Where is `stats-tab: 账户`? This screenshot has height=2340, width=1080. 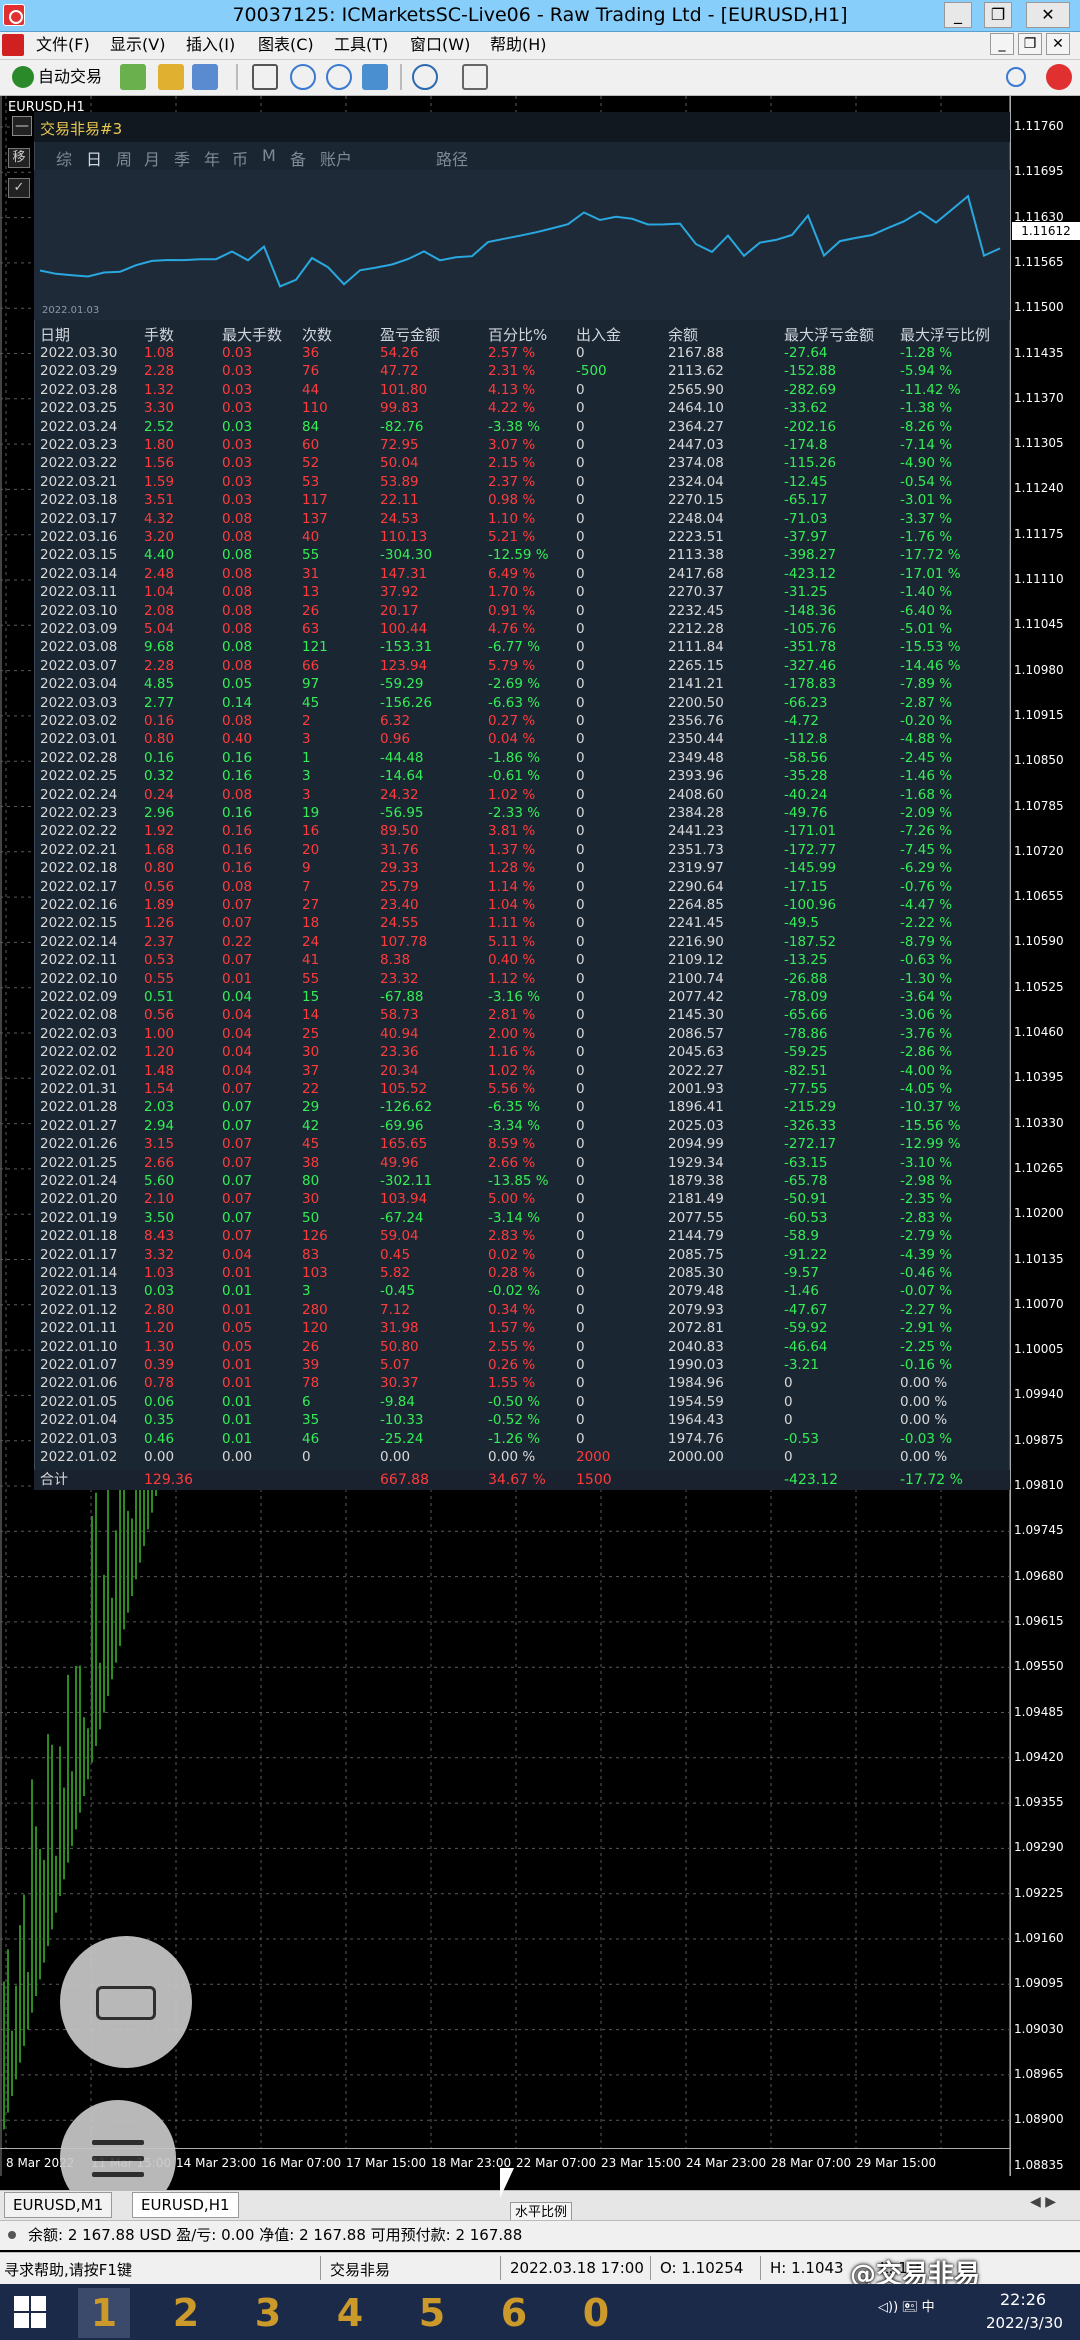 stats-tab: 账户 is located at coordinates (336, 158).